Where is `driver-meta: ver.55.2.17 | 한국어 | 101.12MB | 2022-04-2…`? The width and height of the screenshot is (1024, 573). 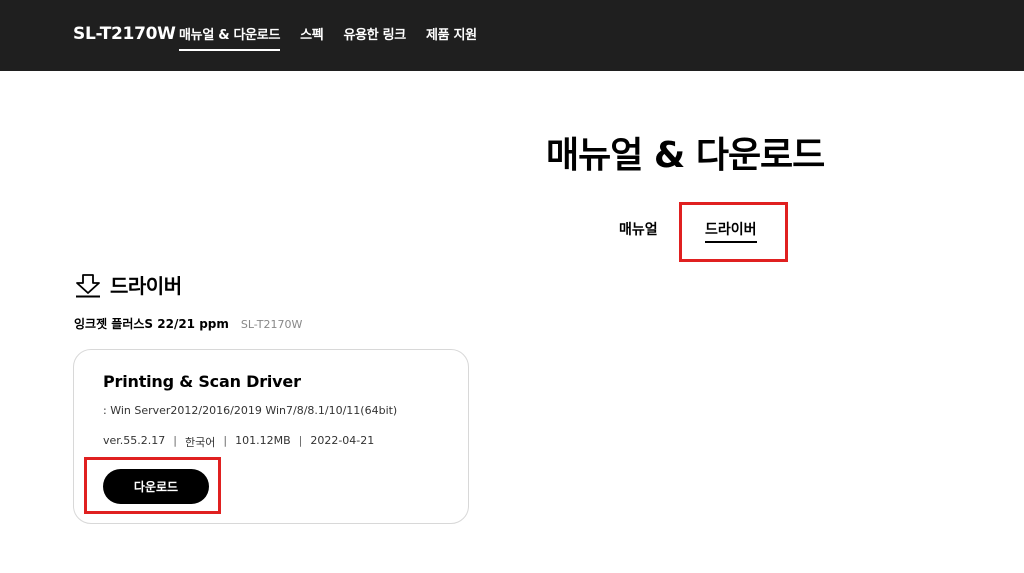 driver-meta: ver.55.2.17 | 한국어 | 101.12MB | 2022-04-2… is located at coordinates (238, 442).